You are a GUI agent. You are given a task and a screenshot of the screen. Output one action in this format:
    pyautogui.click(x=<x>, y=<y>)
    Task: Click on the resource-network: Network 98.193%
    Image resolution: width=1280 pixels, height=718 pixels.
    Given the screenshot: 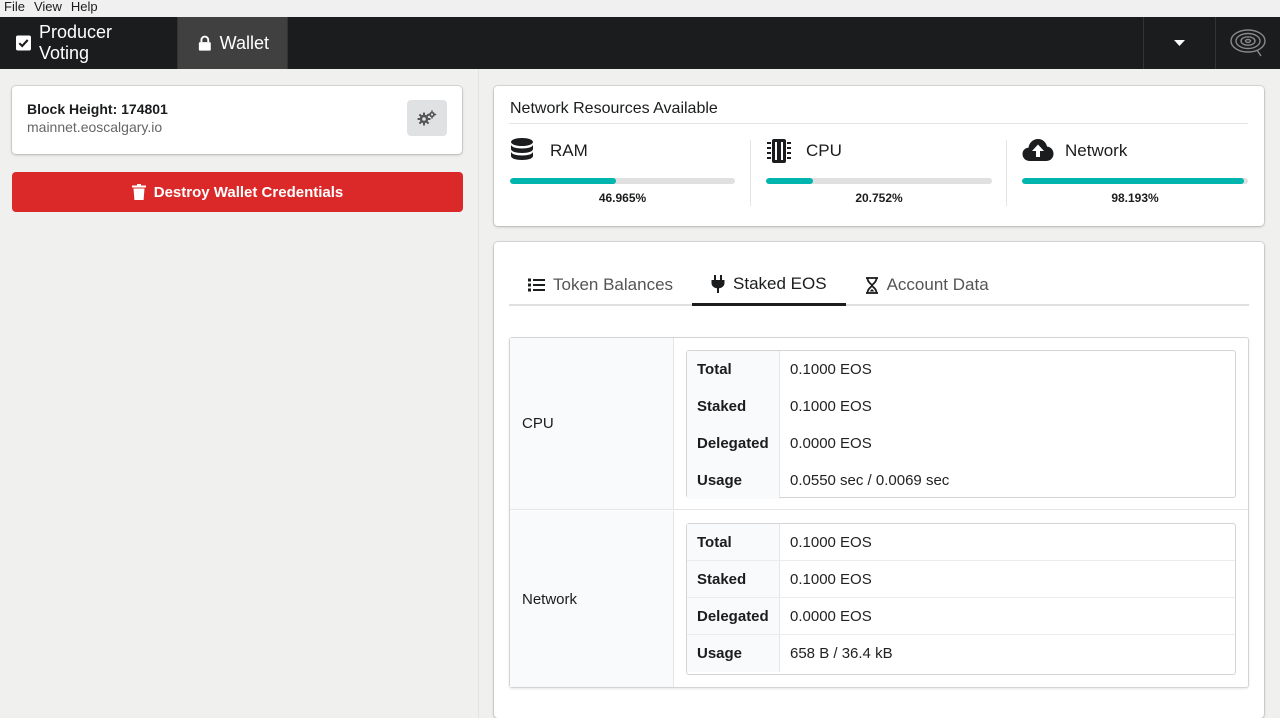 What is the action you would take?
    pyautogui.click(x=1135, y=169)
    